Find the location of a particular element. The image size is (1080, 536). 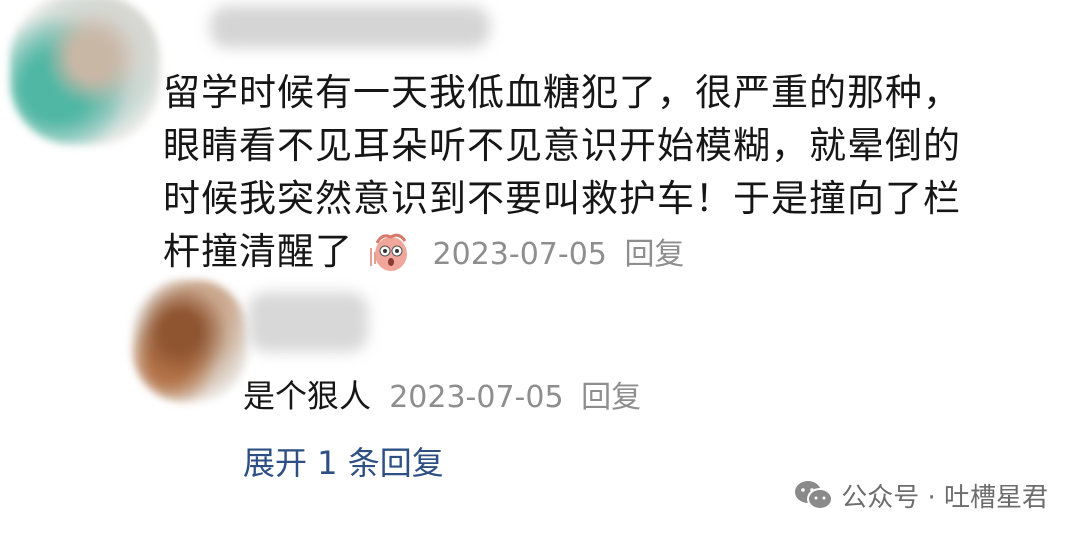

comment-line: 留学时候有一天我低血糖犯了，很严重的那种， is located at coordinates (562, 92).